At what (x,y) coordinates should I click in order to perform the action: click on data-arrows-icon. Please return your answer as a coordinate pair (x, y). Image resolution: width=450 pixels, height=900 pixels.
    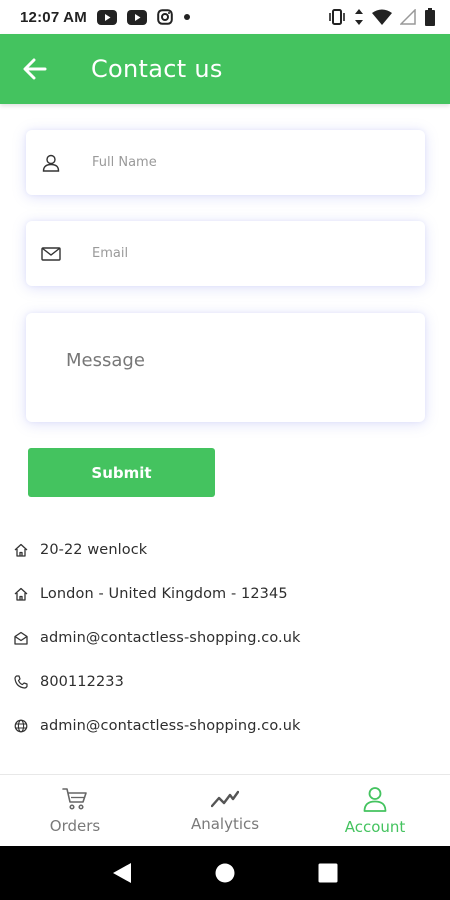
    Looking at the image, I should click on (359, 17).